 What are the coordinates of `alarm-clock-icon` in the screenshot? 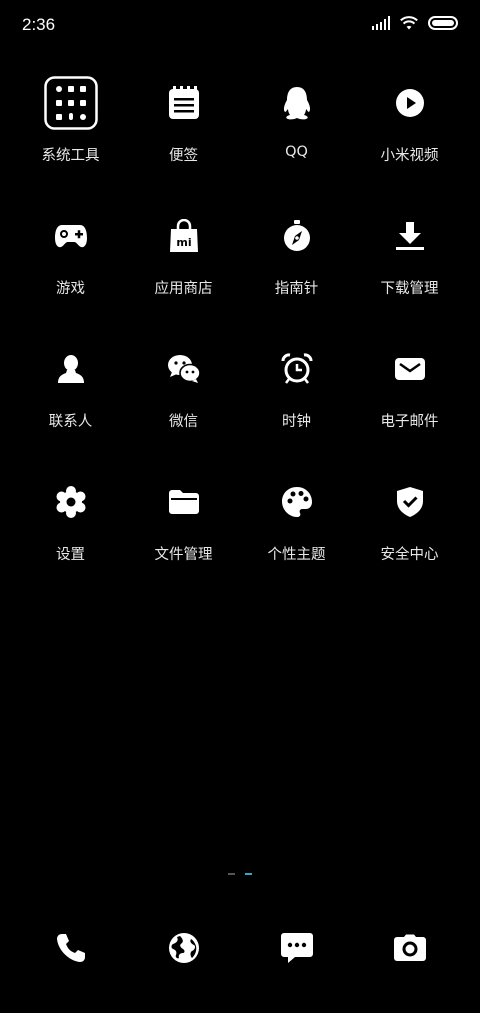 It's located at (297, 369).